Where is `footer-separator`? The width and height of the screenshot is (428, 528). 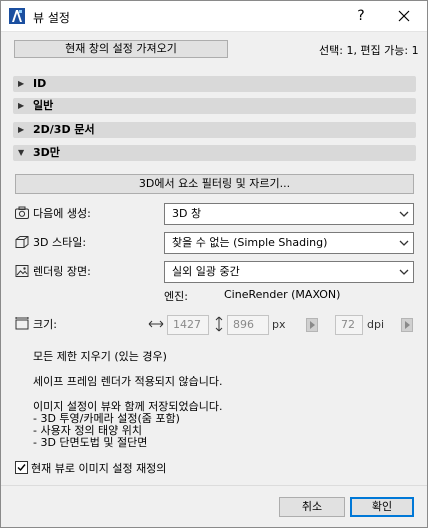 footer-separator is located at coordinates (214, 485).